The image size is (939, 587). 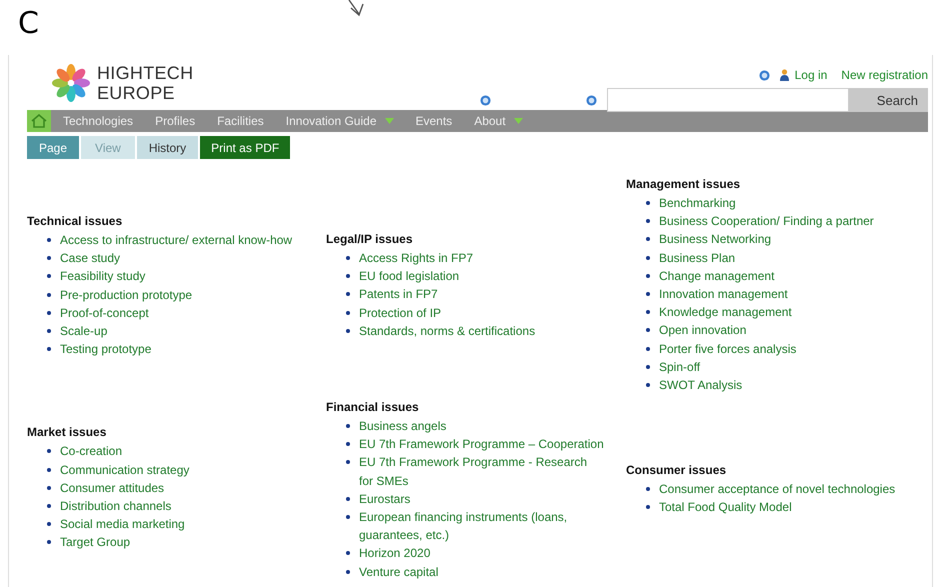 What do you see at coordinates (106, 349) in the screenshot?
I see `topic-link: Testing prototype` at bounding box center [106, 349].